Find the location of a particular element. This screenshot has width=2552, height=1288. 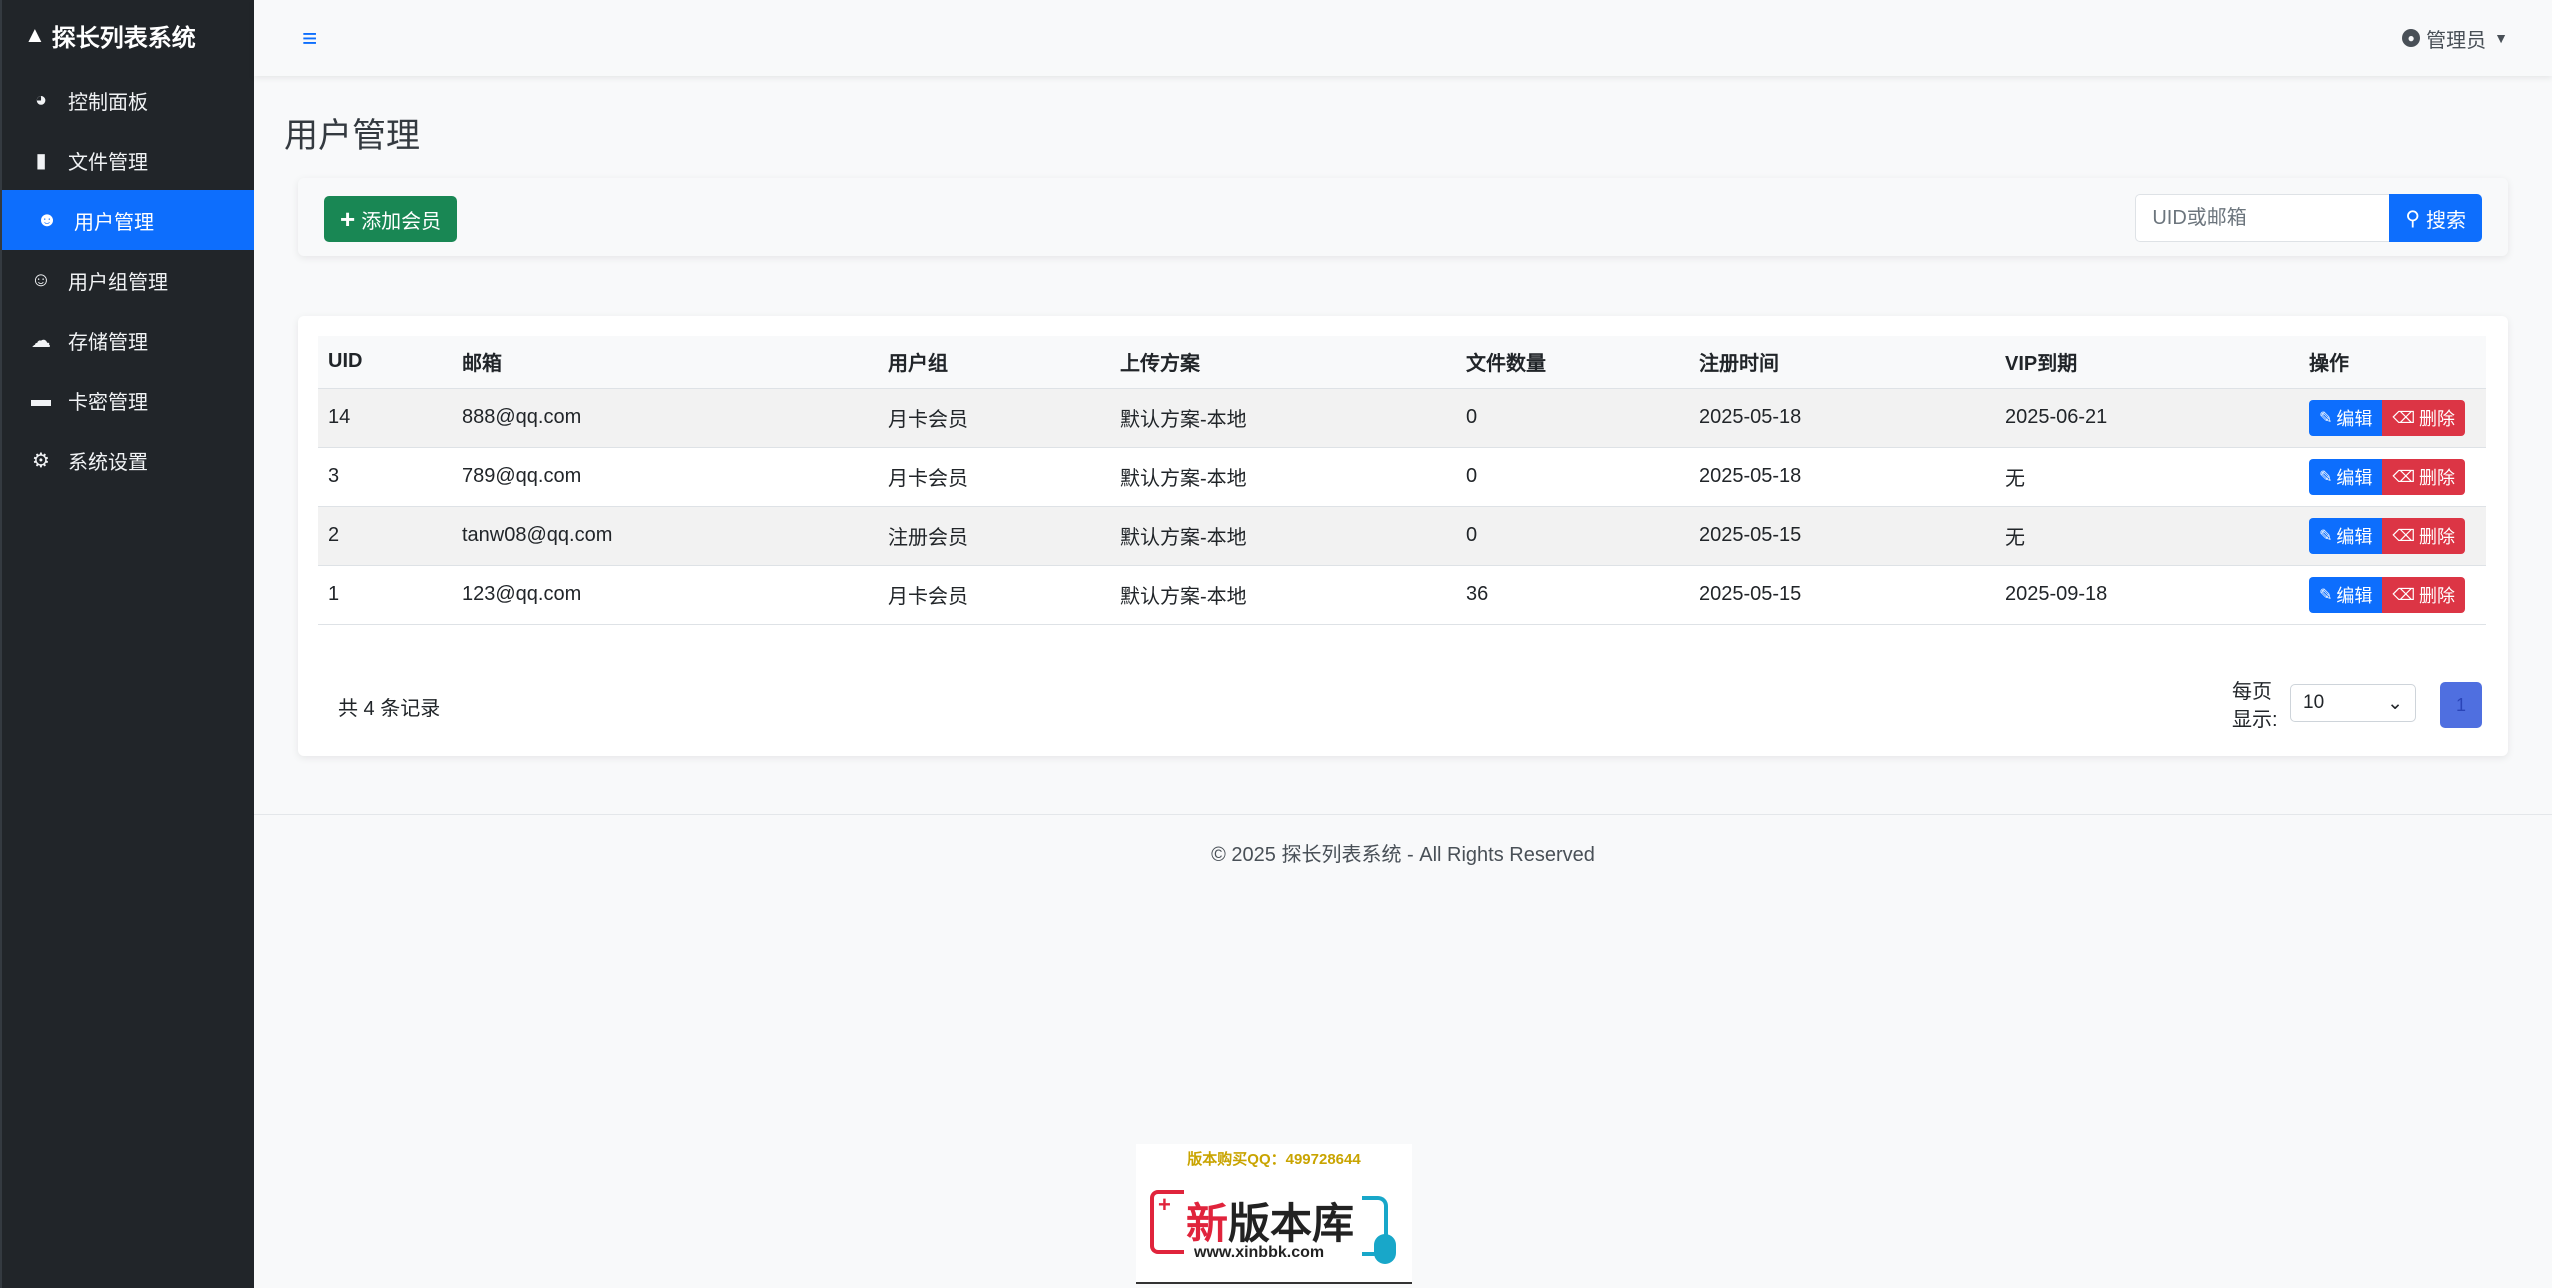

sidebar-item-label: 用户组管理 is located at coordinates (118, 282).